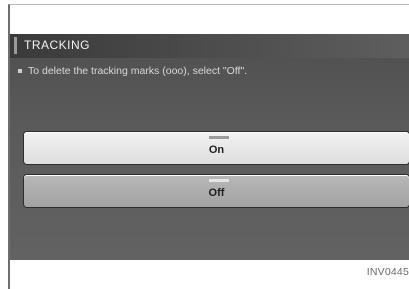 The image size is (409, 289). I want to click on off-button-label: Off, so click(216, 193).